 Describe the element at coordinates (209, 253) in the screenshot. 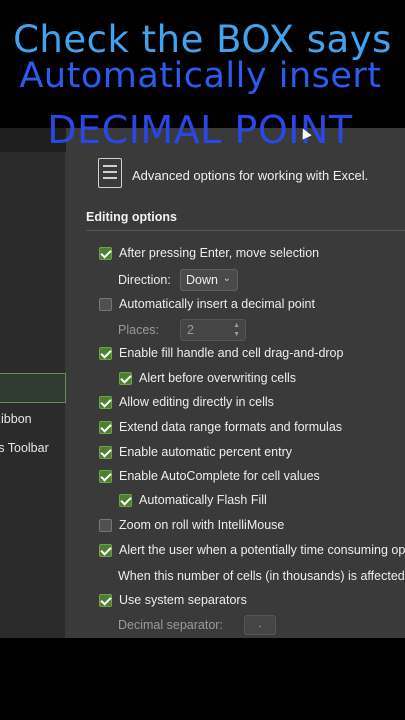

I see `option-after-enter-move: After pressing Enter, move selection` at that location.